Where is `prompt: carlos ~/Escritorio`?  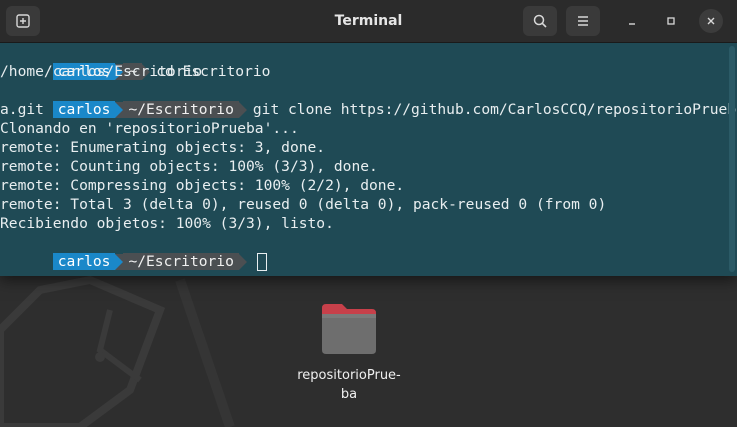
prompt: carlos ~/Escritorio is located at coordinates (149, 261).